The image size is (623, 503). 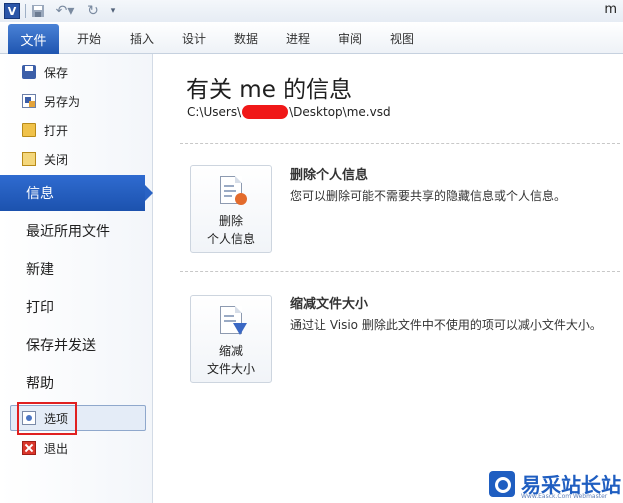 I want to click on redo-icon: ↻, so click(x=93, y=11).